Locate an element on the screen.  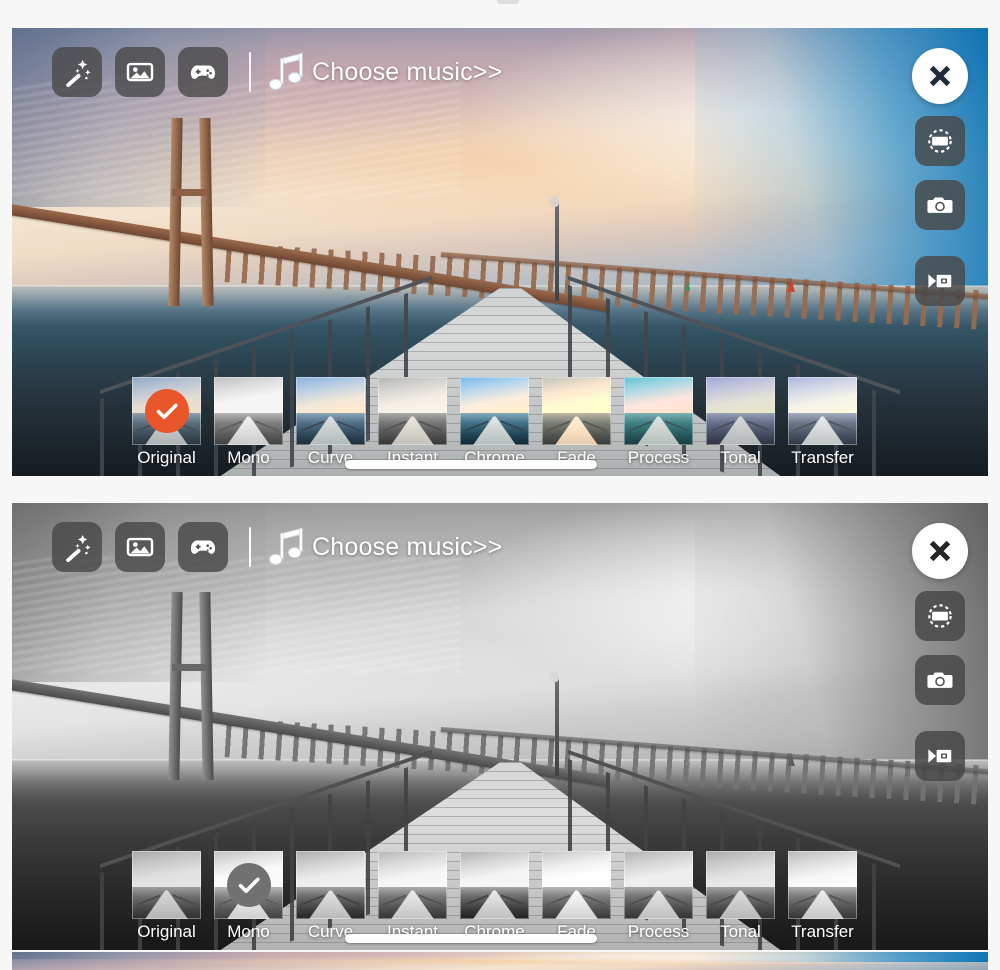
right-side-rail is located at coordinates (940, 652).